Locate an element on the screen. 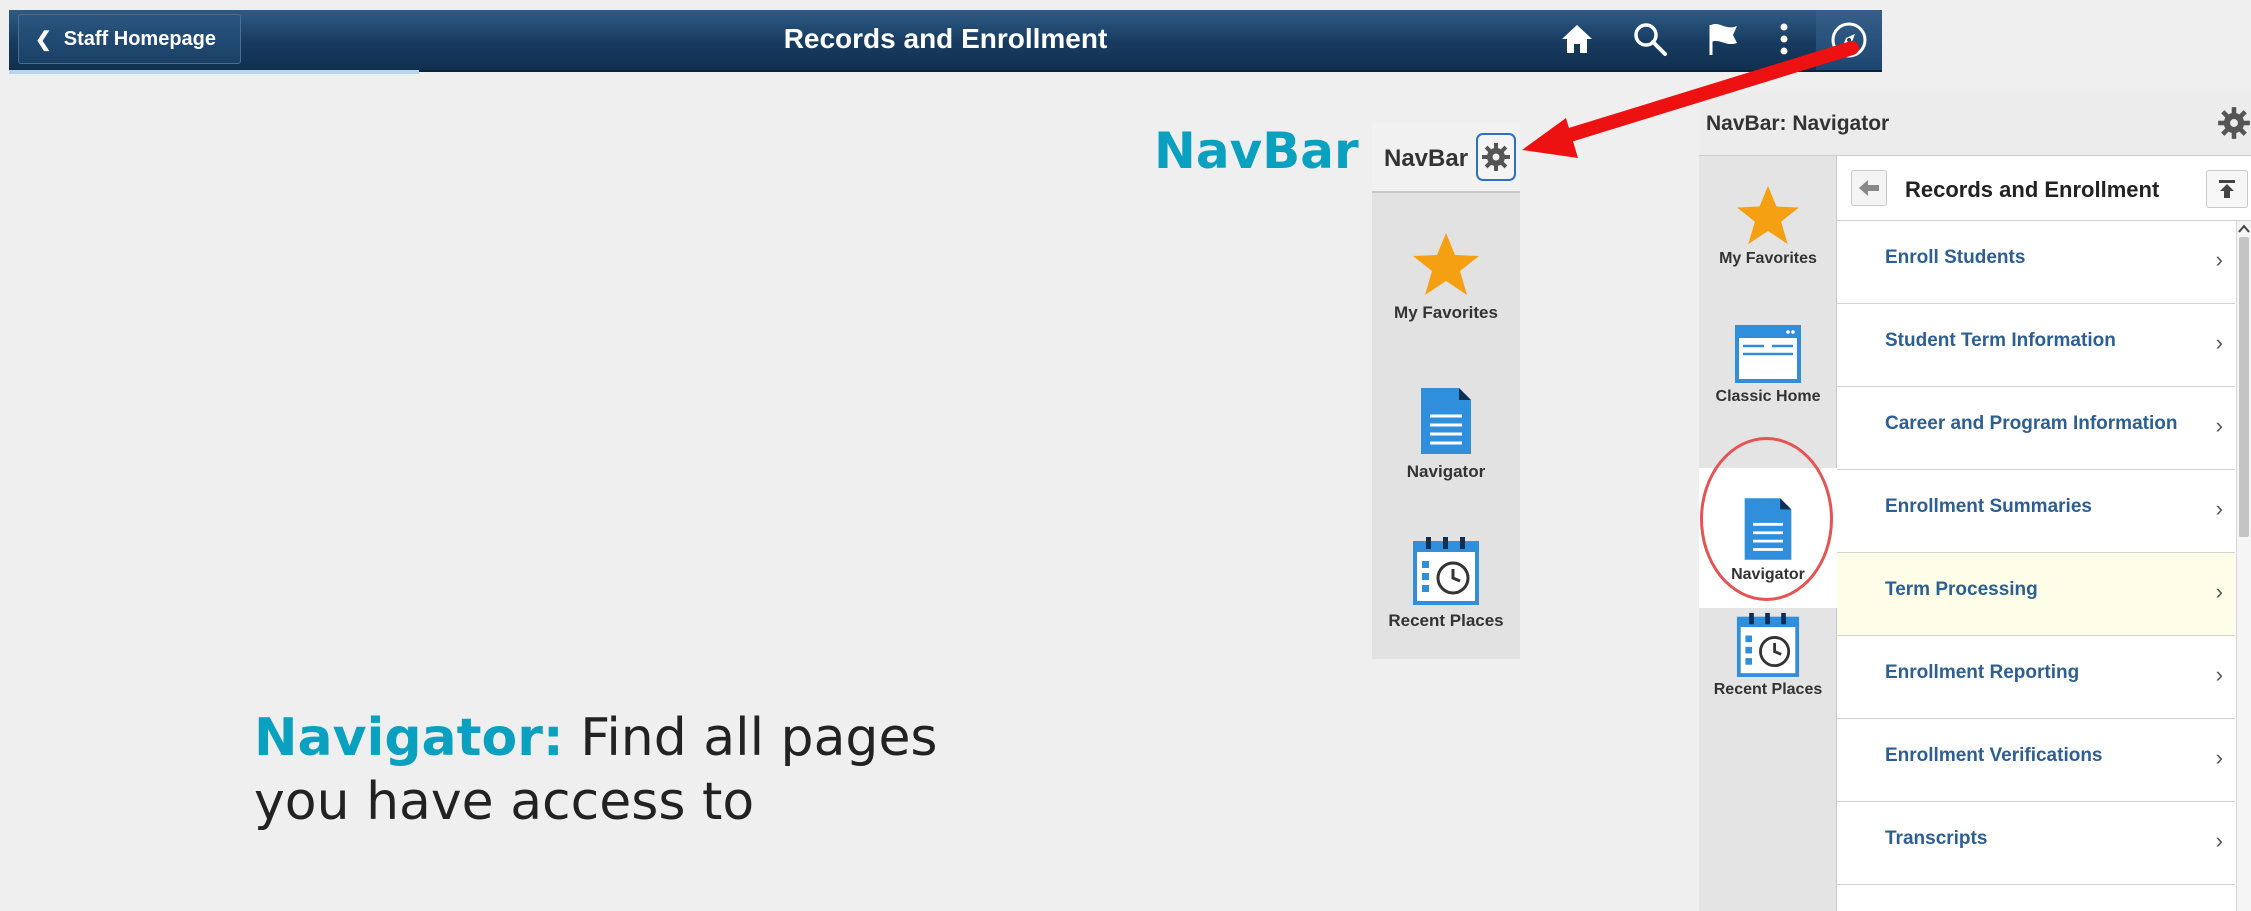 The image size is (2251, 911). list-item: Transcripts › is located at coordinates (2036, 843).